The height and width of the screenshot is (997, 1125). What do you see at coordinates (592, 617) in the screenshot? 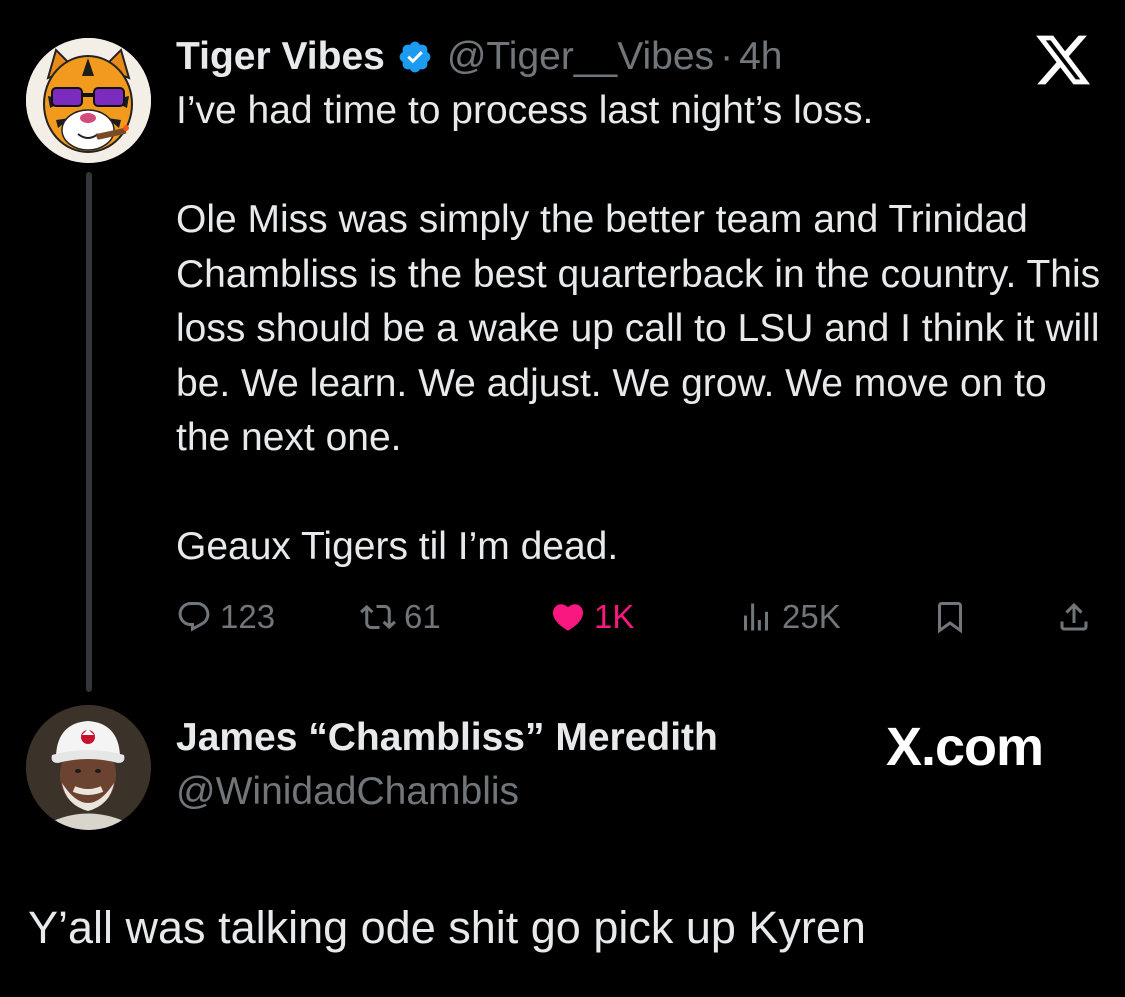
I see `like-button: 1K` at bounding box center [592, 617].